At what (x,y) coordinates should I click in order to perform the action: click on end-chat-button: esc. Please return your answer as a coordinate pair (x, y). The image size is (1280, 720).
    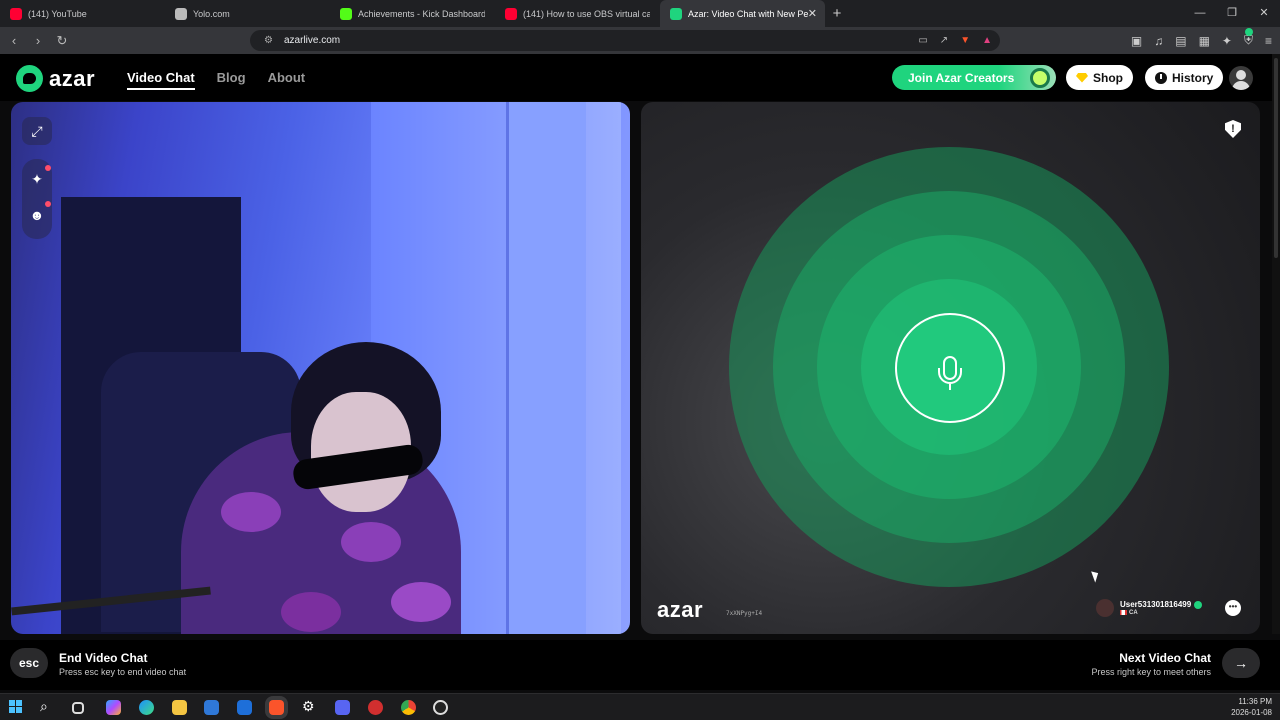
    Looking at the image, I should click on (29, 663).